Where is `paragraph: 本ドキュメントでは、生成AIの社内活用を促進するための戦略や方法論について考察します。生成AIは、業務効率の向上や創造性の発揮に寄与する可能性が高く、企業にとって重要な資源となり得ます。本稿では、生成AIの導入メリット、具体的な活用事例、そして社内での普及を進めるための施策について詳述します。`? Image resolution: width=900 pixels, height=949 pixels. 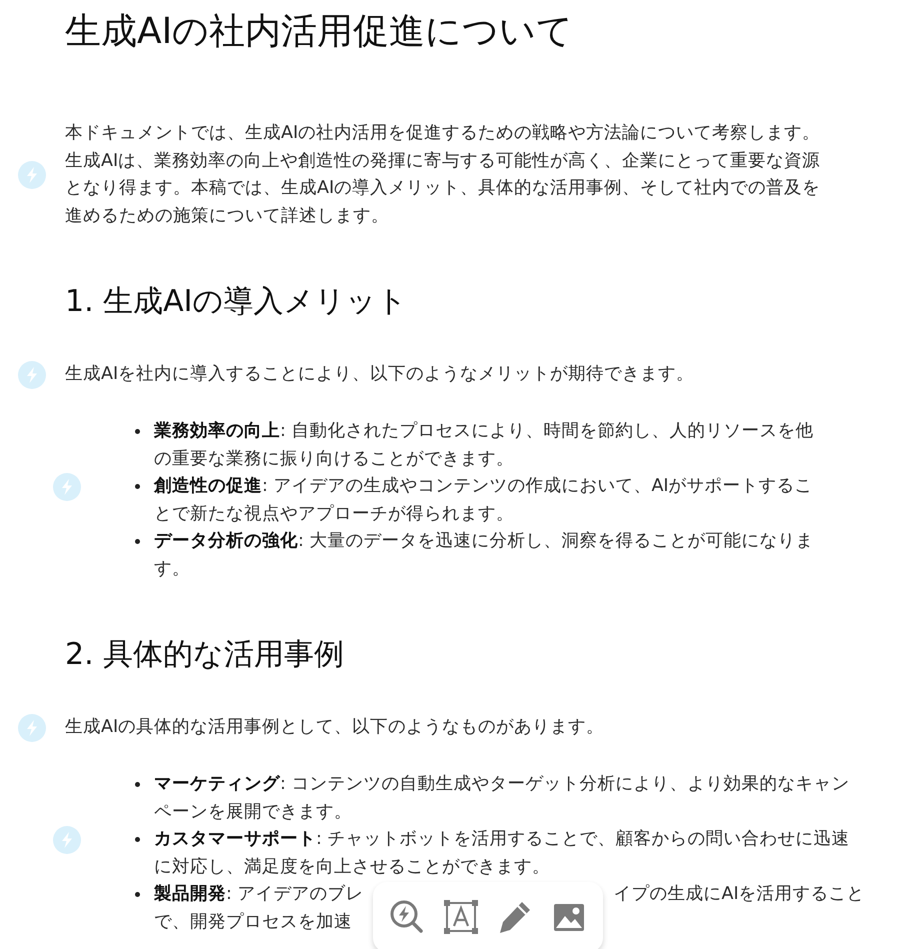 paragraph: 本ドキュメントでは、生成AIの社内活用を促進するための戦略や方法論について考察します。生成AIは、業務効率の向上や創造性の発揮に寄与する可能性が高く、企業にとって重要な資源となり得ます。本稿では、生成AIの導入メリット、具体的な活用事例、そして社内での普及を進めるための施策について詳述します。 is located at coordinates (443, 175).